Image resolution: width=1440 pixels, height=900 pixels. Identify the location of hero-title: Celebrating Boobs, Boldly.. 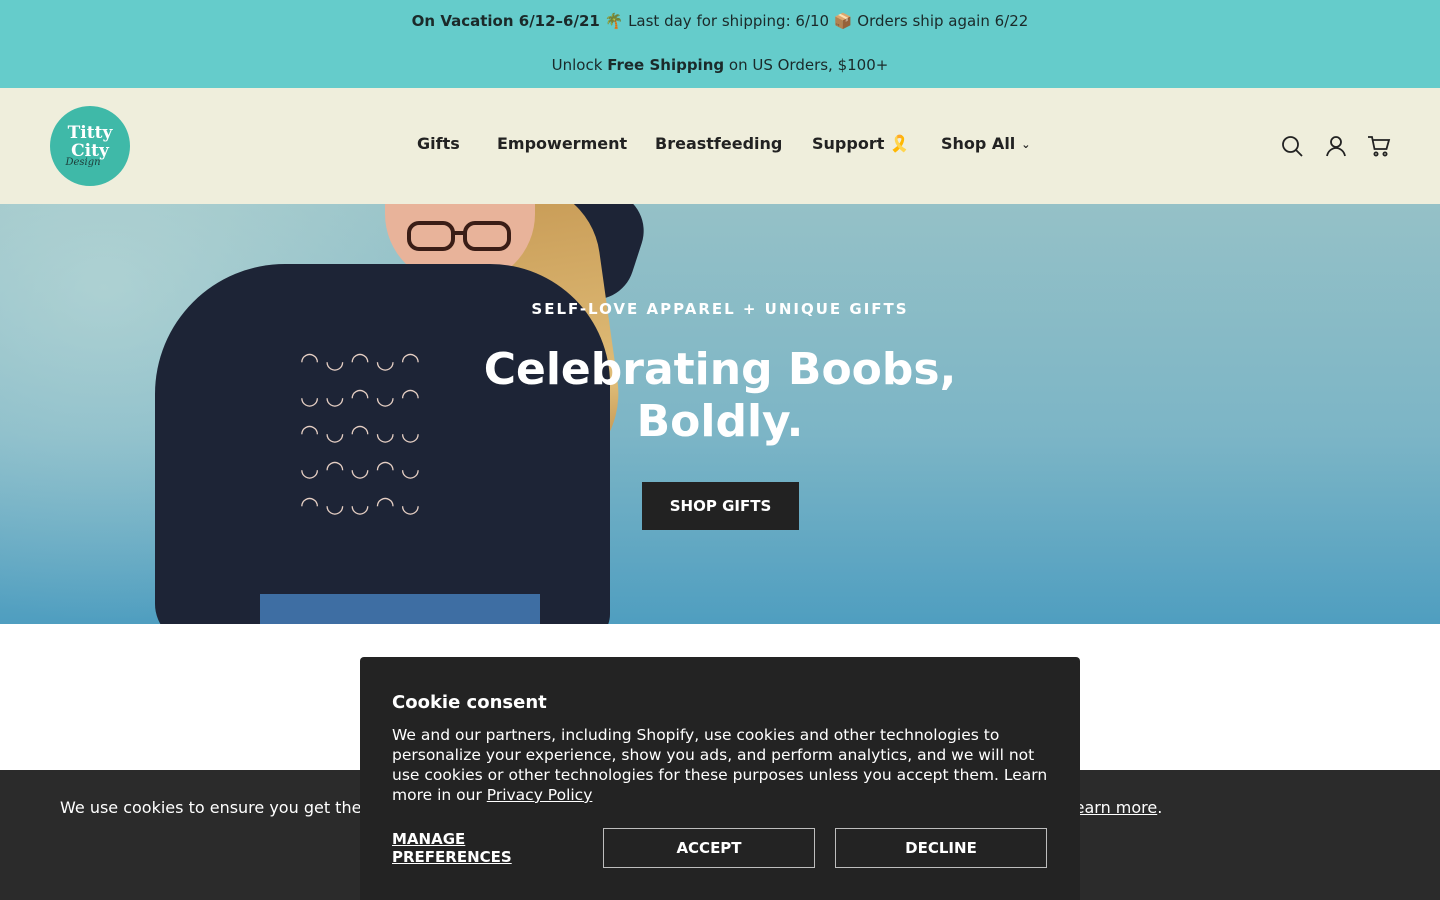
(720, 395).